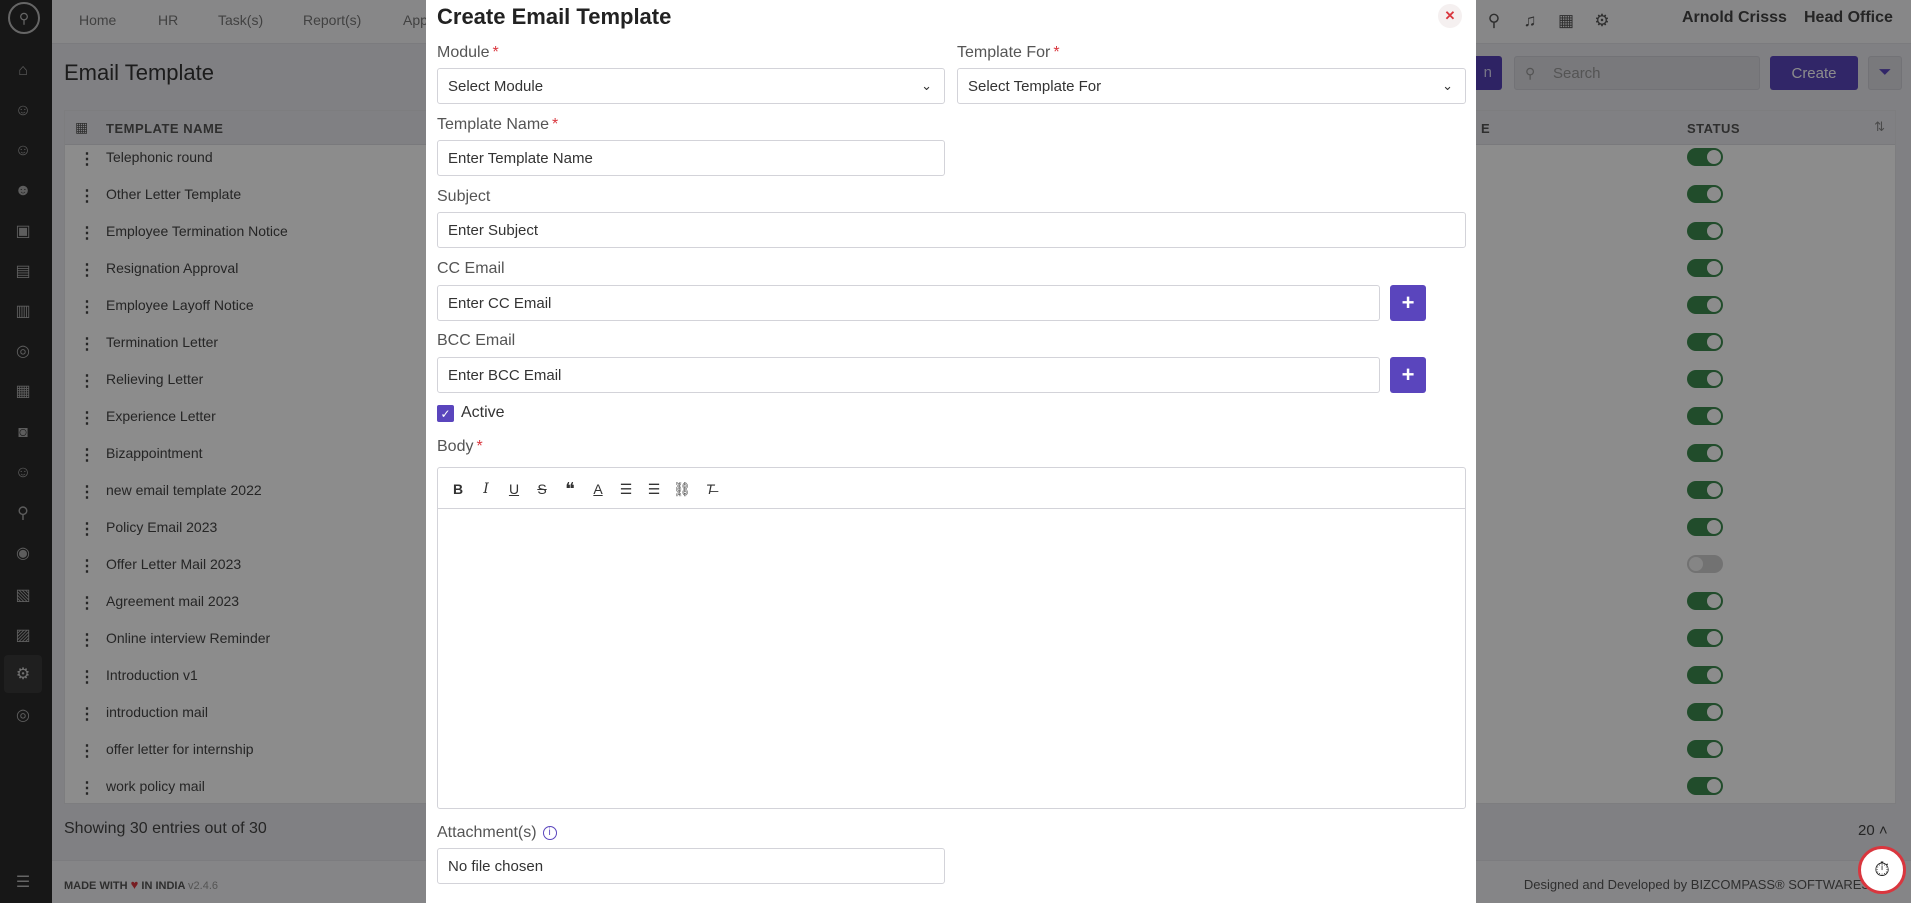  What do you see at coordinates (514, 489) in the screenshot?
I see `underline-icon: U` at bounding box center [514, 489].